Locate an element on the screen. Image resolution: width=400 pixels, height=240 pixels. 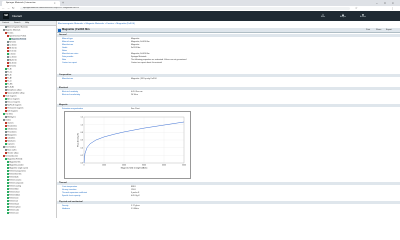
property-label: Manufacturer is located at coordinates (67, 79).